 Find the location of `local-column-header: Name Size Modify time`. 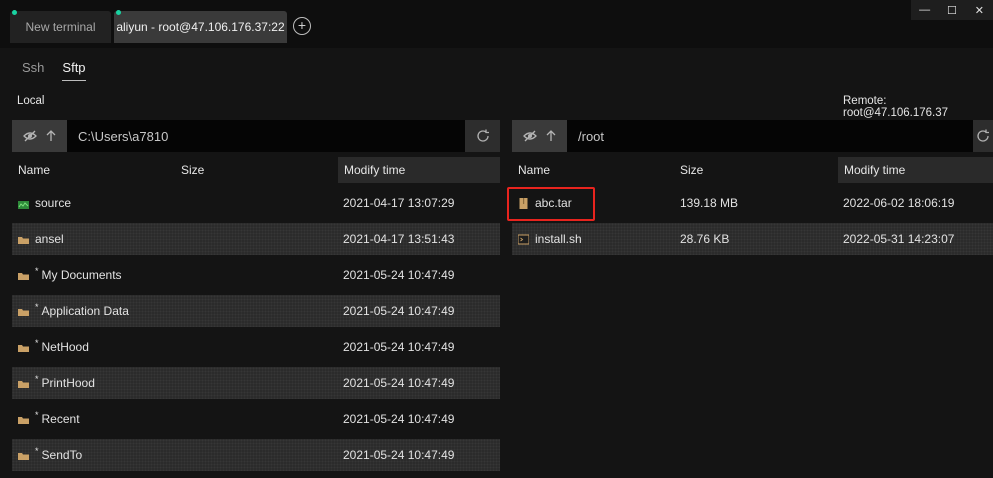

local-column-header: Name Size Modify time is located at coordinates (256, 170).